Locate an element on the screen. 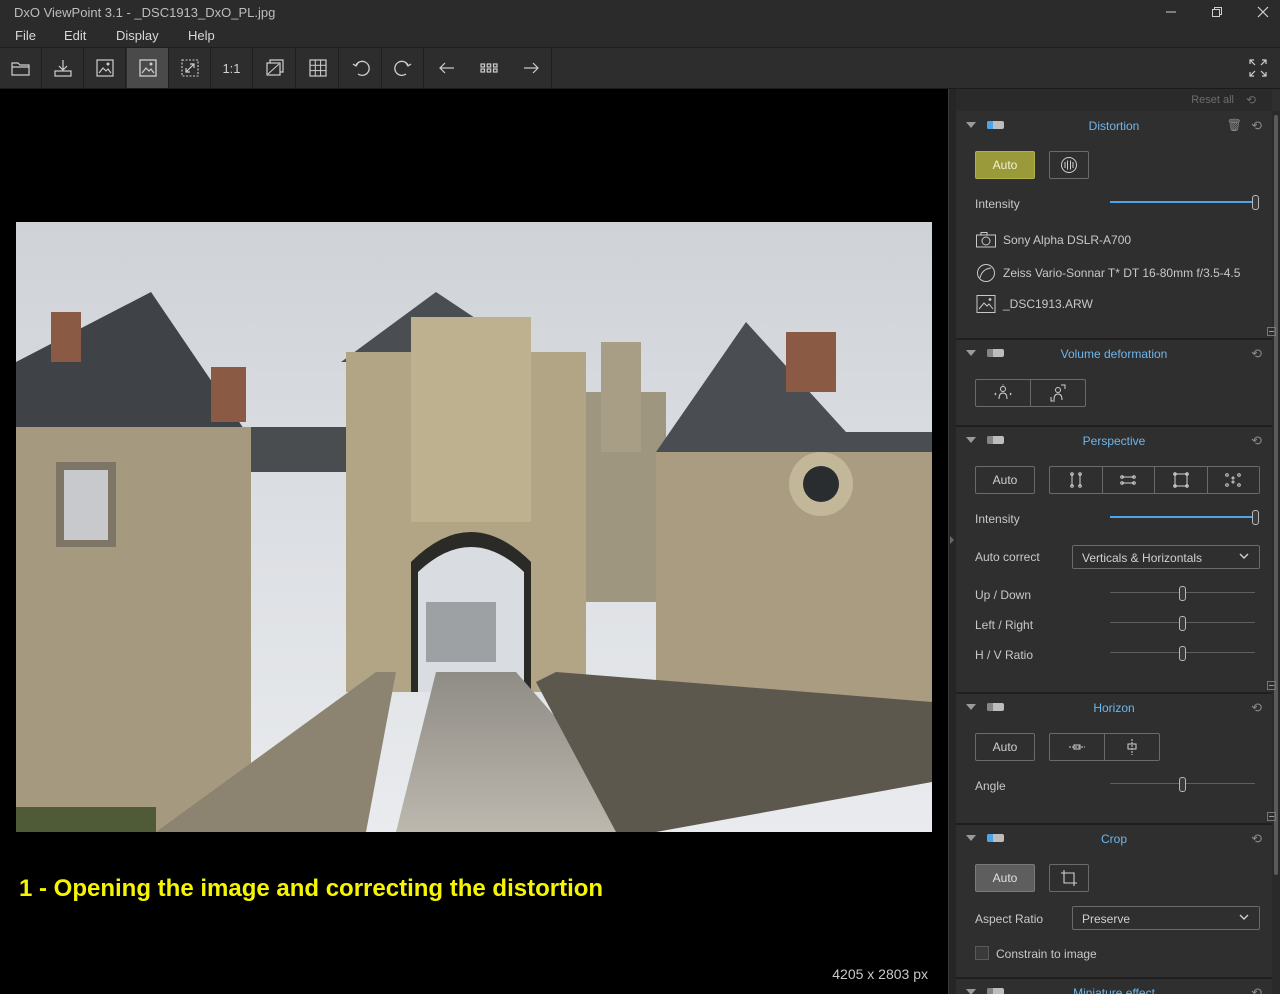  up-down-slider is located at coordinates (1182, 593).